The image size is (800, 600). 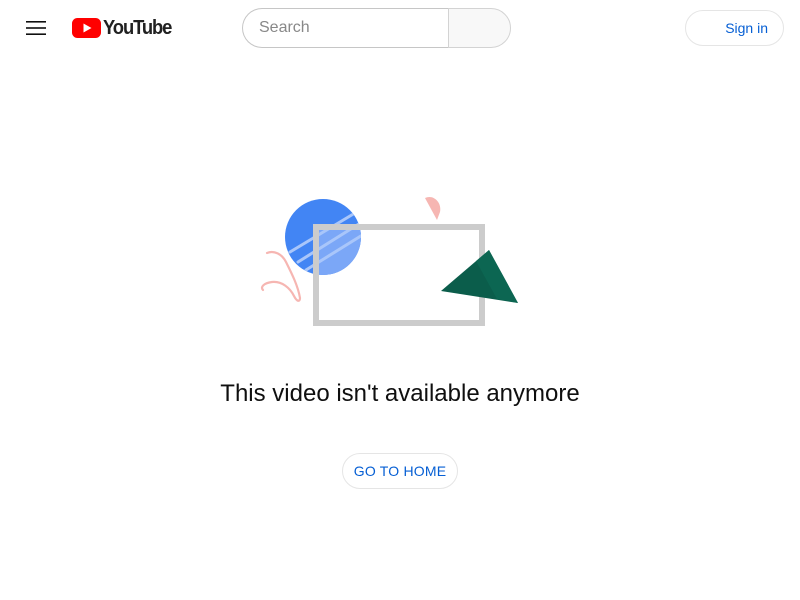 I want to click on unavailable-message: This video isn't available anymore, so click(x=400, y=393).